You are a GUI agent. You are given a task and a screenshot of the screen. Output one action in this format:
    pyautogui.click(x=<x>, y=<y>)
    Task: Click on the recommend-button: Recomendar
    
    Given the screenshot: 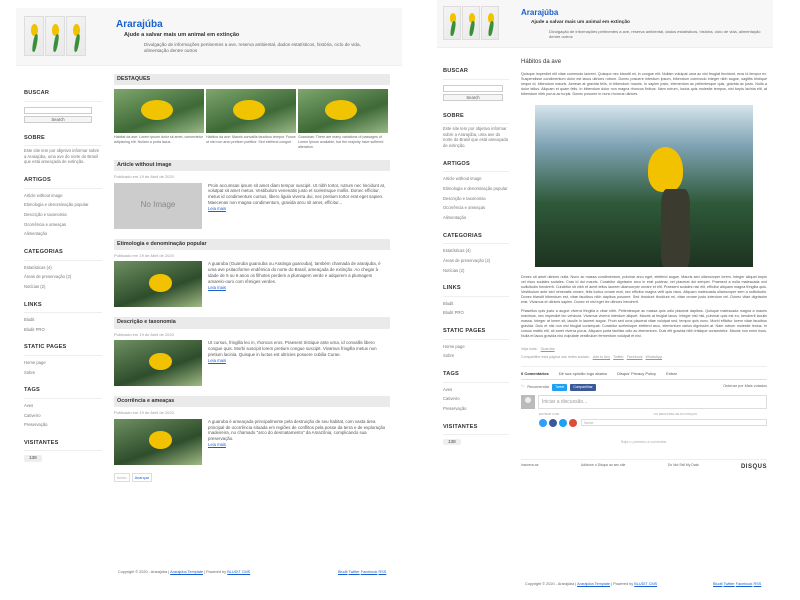 What is the action you would take?
    pyautogui.click(x=538, y=387)
    